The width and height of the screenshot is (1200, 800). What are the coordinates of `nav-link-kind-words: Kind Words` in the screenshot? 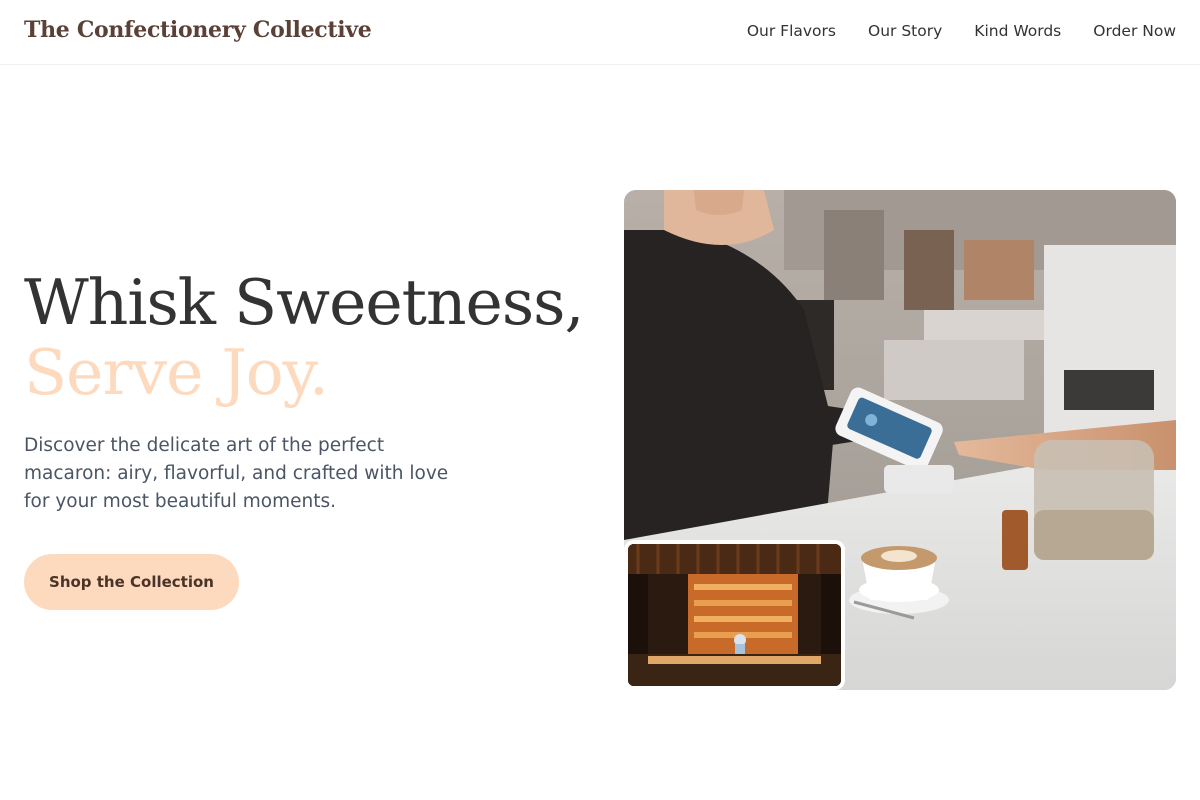 It's located at (1017, 31).